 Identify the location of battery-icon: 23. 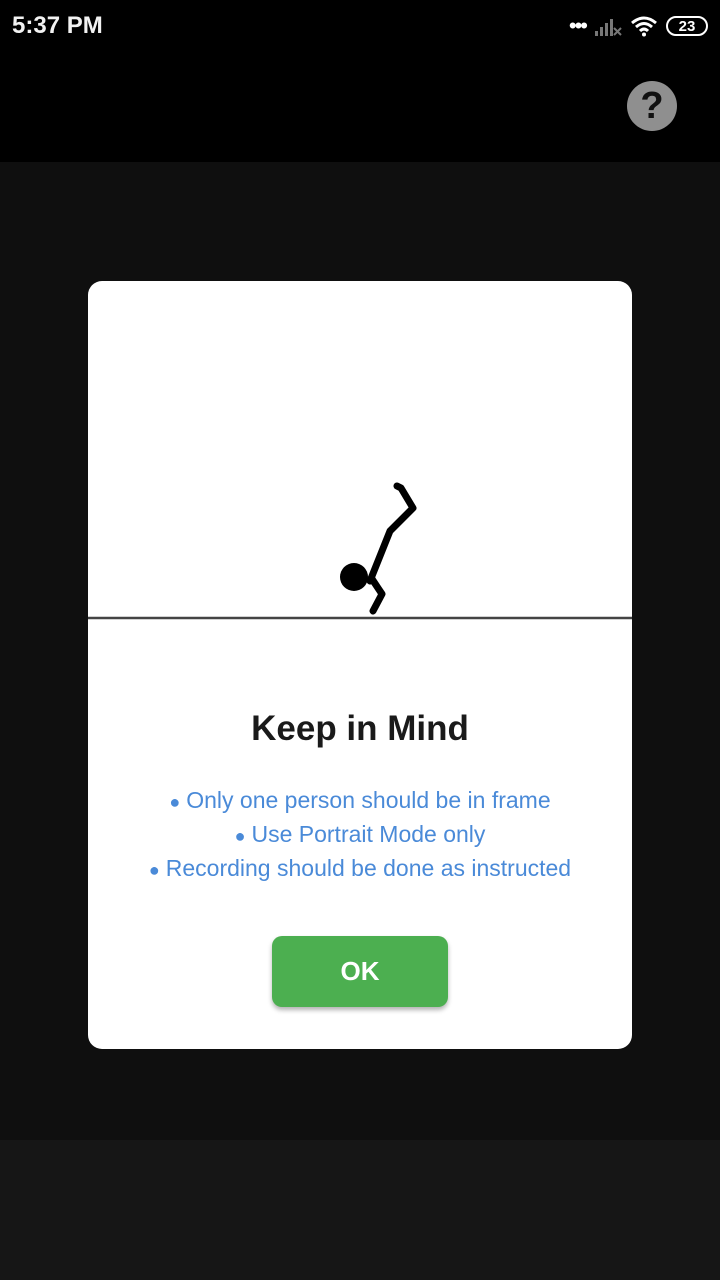
(687, 26).